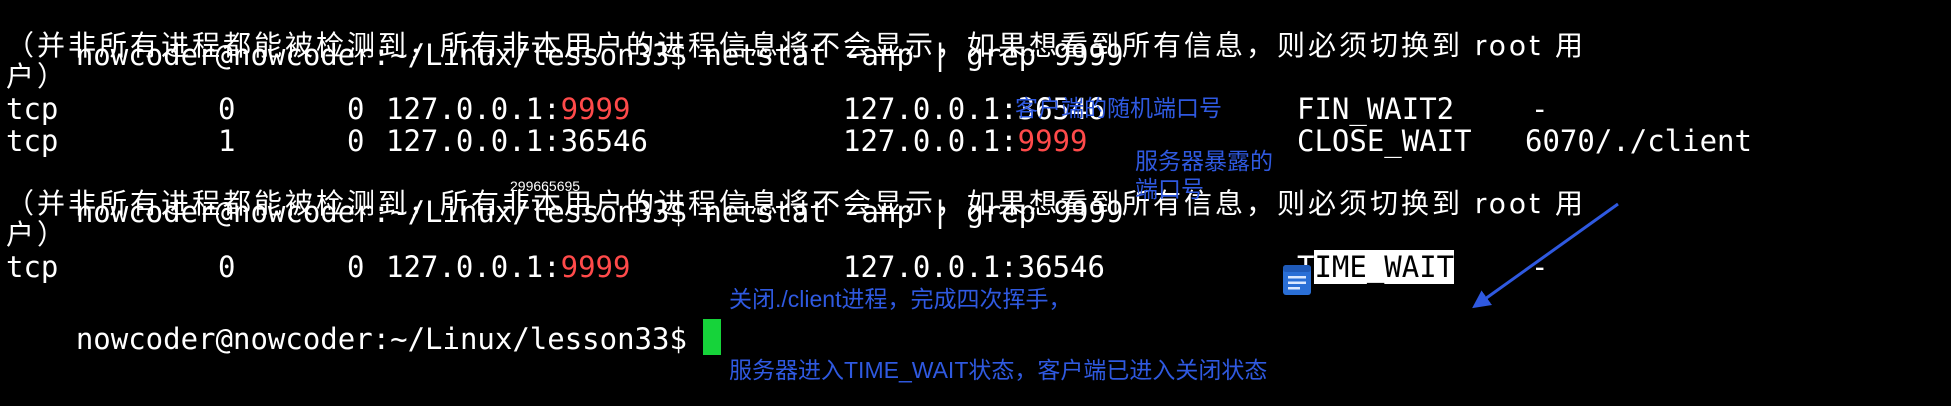  Describe the element at coordinates (1297, 280) in the screenshot. I see `note-icon` at that location.